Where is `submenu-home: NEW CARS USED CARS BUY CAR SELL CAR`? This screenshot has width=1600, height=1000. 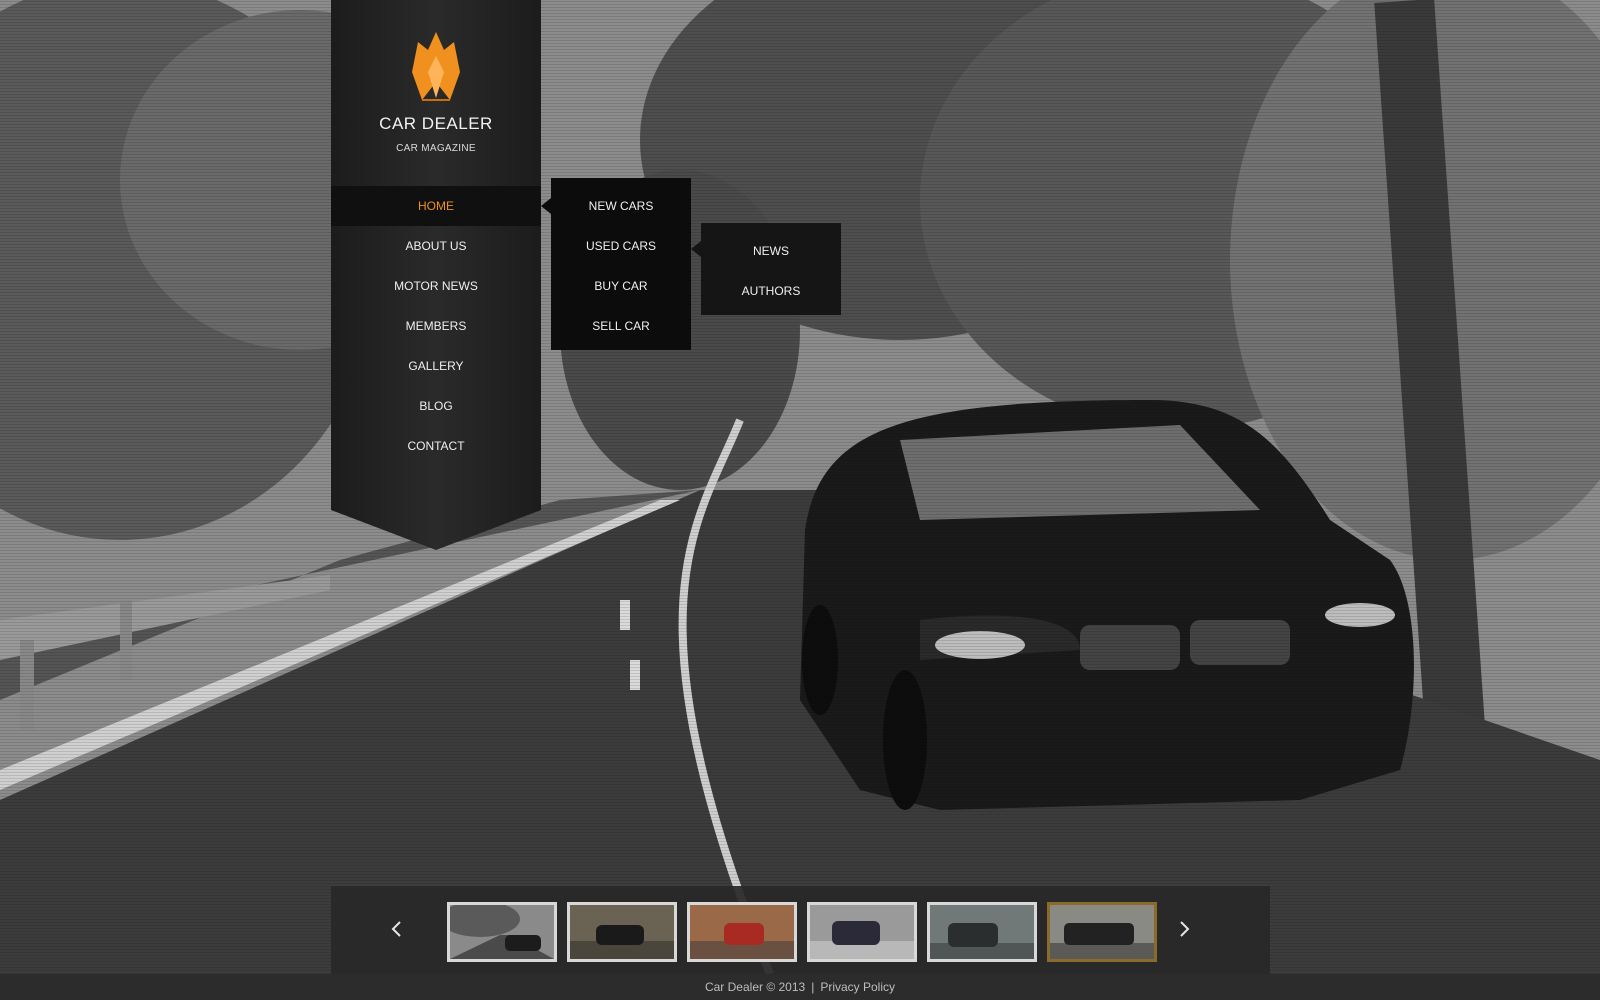
submenu-home: NEW CARS USED CARS BUY CAR SELL CAR is located at coordinates (621, 264).